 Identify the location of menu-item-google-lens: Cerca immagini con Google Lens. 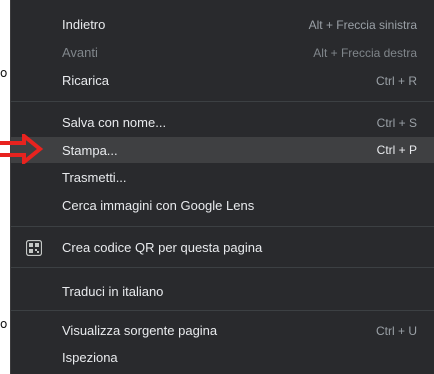
(222, 205).